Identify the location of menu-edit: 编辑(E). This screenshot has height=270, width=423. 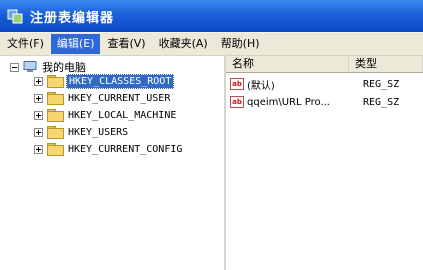
(75, 44).